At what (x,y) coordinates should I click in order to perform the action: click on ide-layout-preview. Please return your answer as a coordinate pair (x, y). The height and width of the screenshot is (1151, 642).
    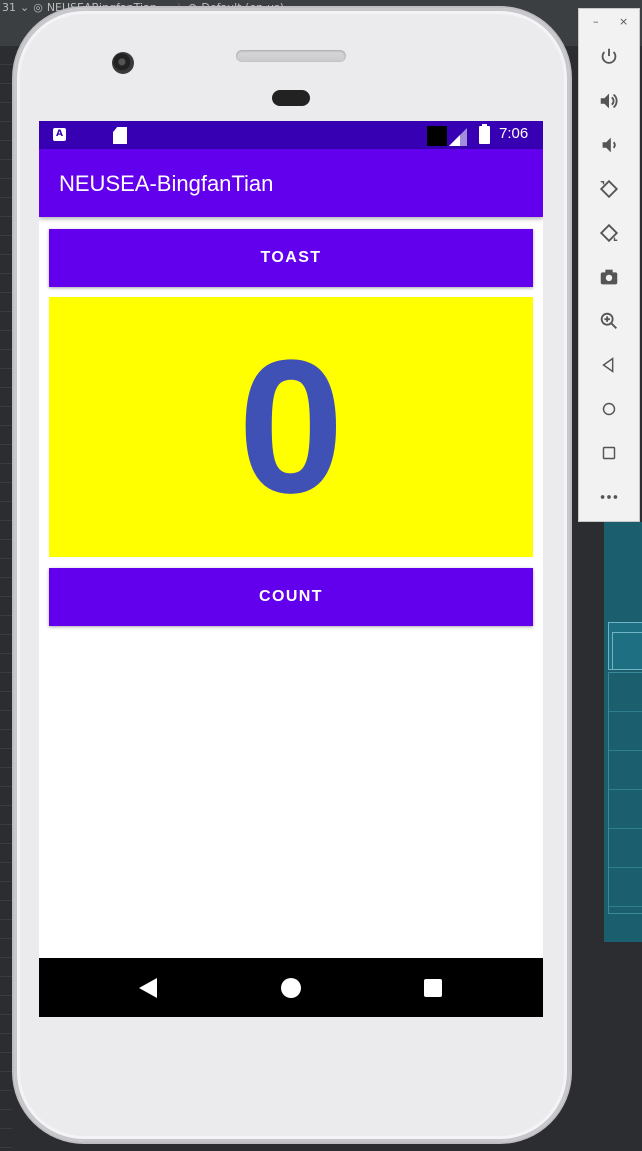
    Looking at the image, I should click on (623, 732).